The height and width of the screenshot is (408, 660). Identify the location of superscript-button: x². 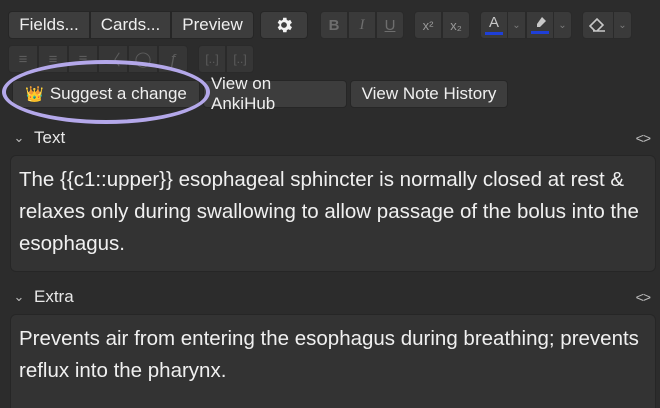
(428, 25).